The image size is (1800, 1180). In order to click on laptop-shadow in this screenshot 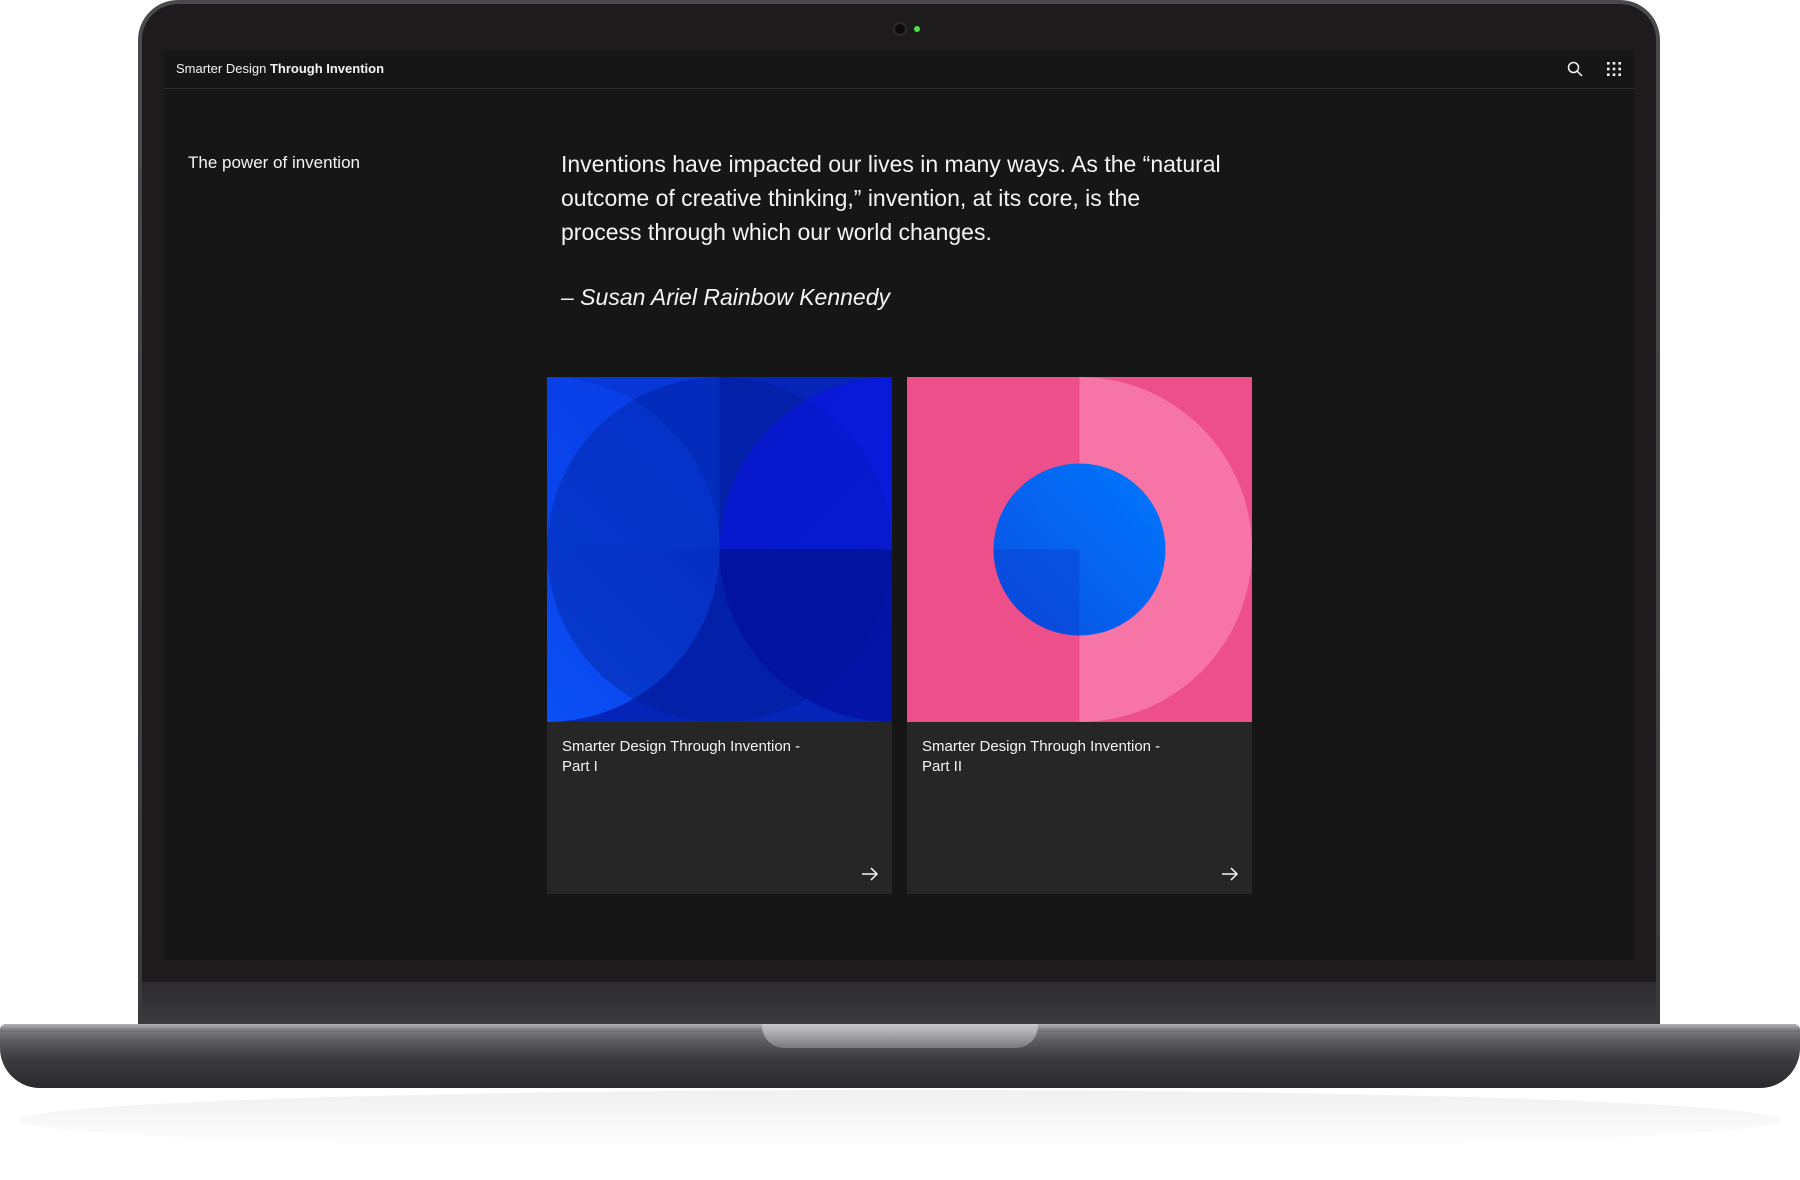, I will do `click(900, 1120)`.